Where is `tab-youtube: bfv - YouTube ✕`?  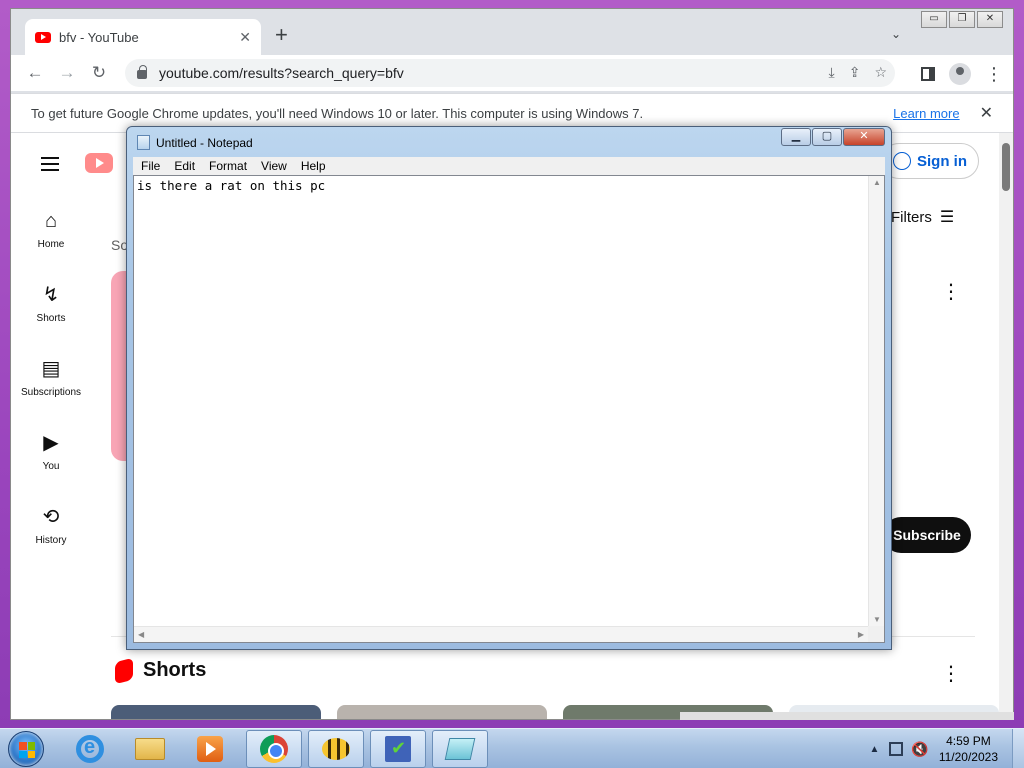
tab-youtube: bfv - YouTube ✕ is located at coordinates (143, 37).